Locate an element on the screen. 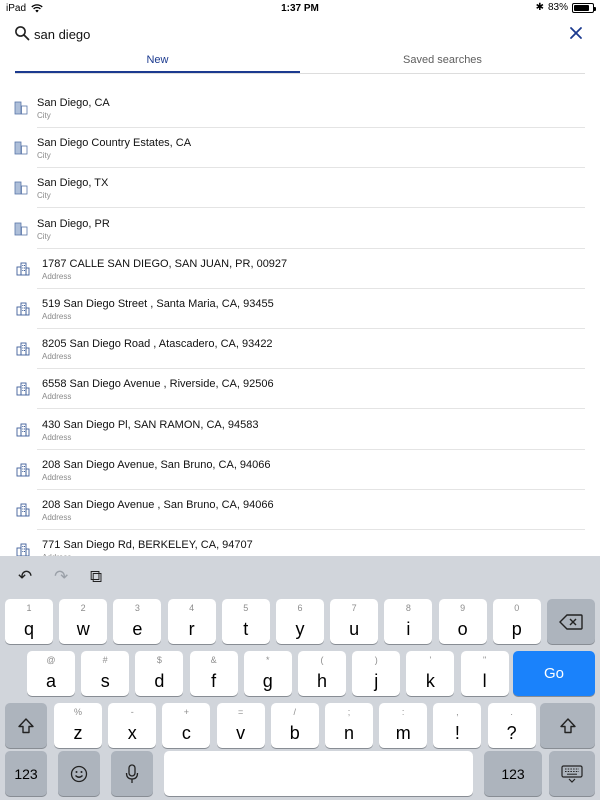  key-g: * g is located at coordinates (267, 673).